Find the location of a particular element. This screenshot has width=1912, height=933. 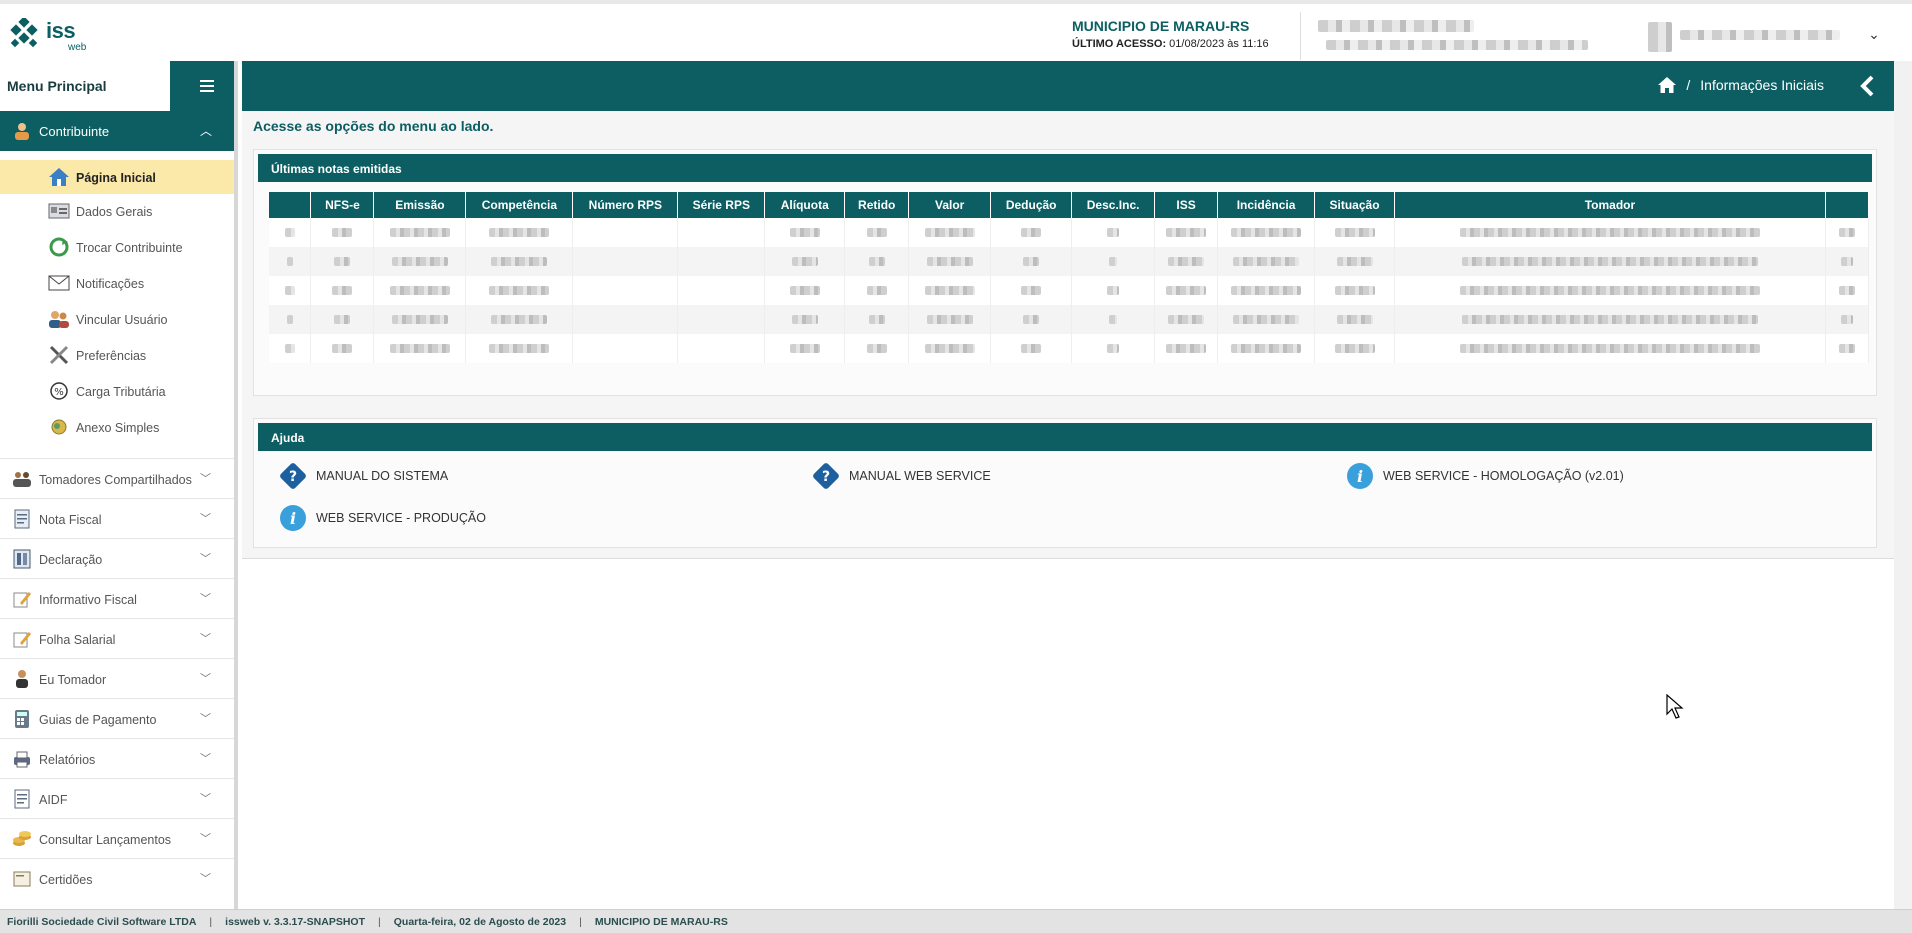

sidebar-item-eu-tomador: Eu Tomador ﹀ is located at coordinates (117, 678).